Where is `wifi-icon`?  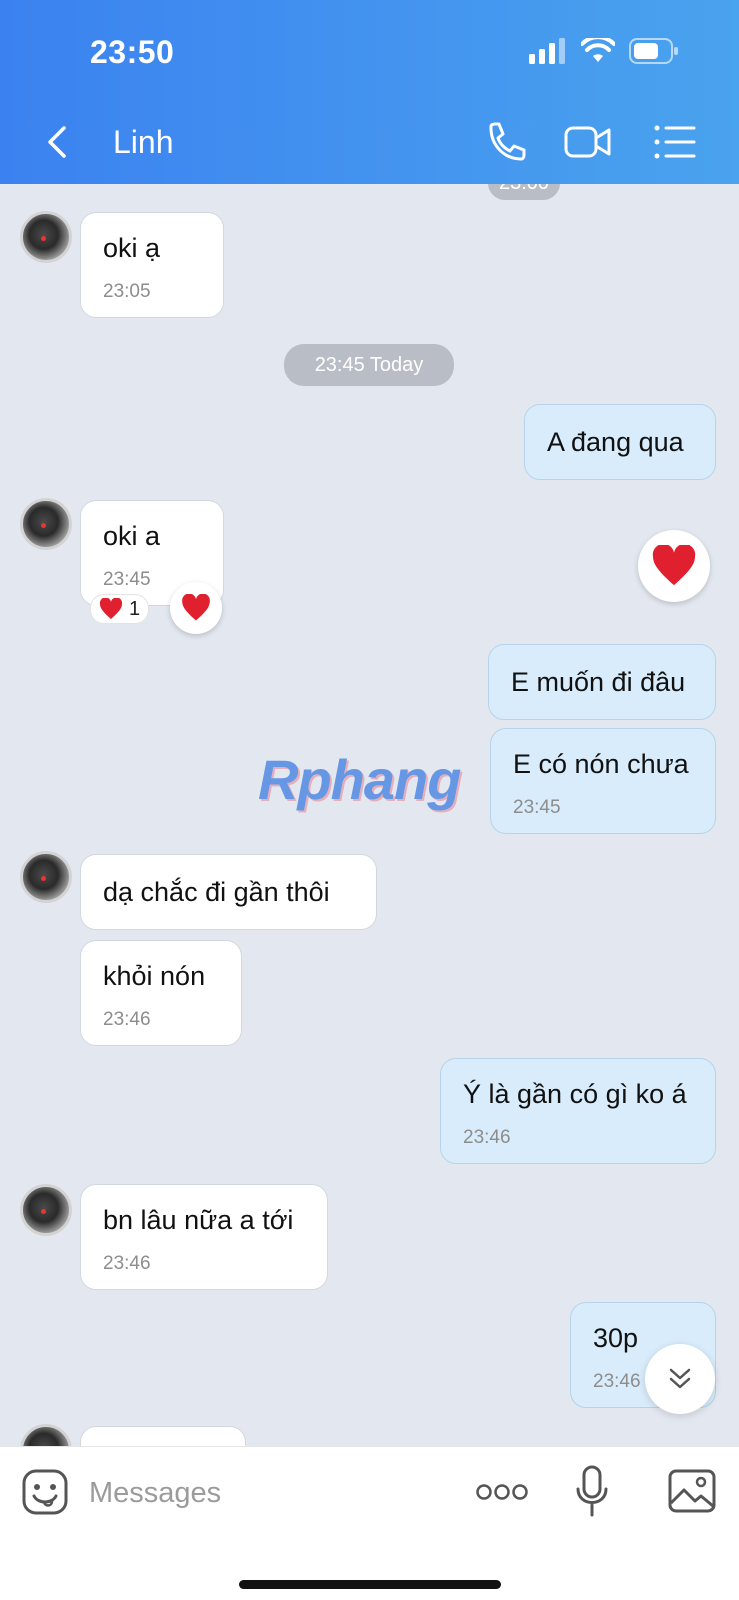
wifi-icon is located at coordinates (598, 50).